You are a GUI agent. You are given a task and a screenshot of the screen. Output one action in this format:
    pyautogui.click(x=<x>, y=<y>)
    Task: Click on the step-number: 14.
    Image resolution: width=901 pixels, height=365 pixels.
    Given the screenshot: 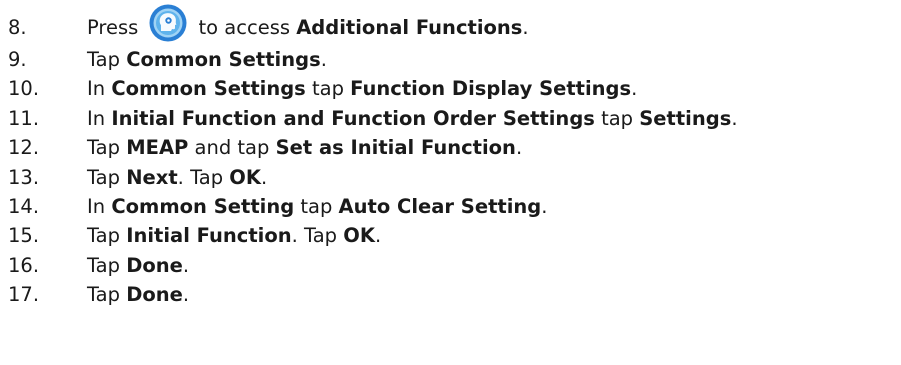 What is the action you would take?
    pyautogui.click(x=24, y=206)
    